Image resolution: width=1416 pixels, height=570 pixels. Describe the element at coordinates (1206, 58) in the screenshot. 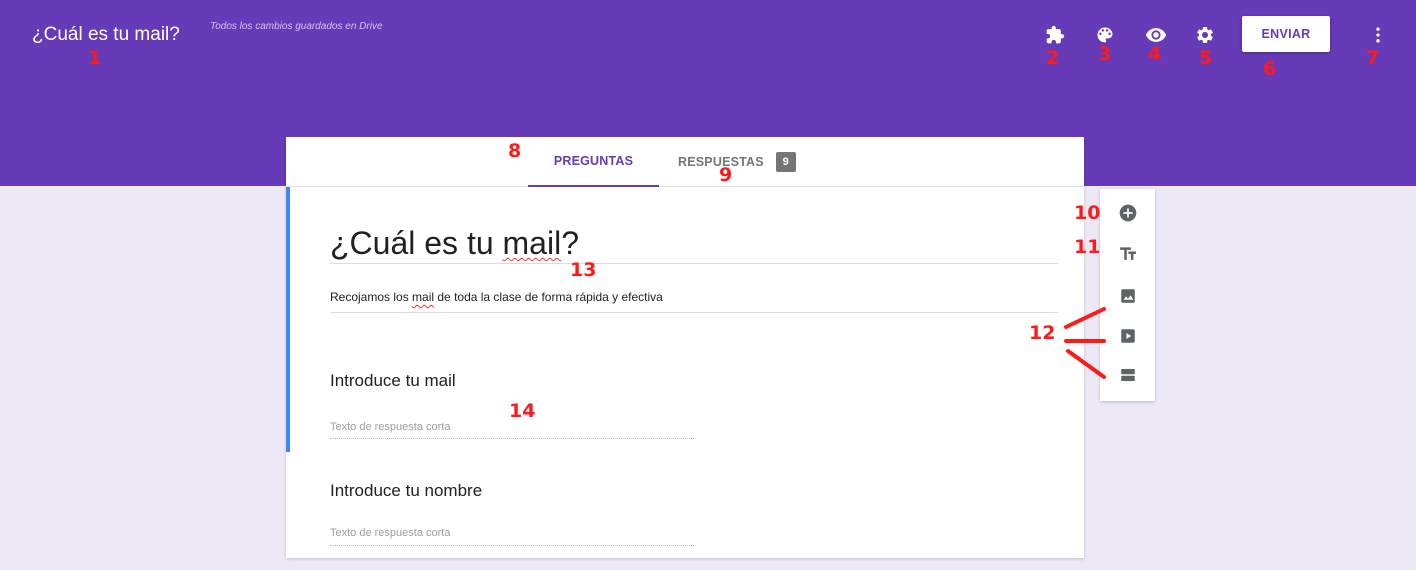

I see `callout-number: 5` at that location.